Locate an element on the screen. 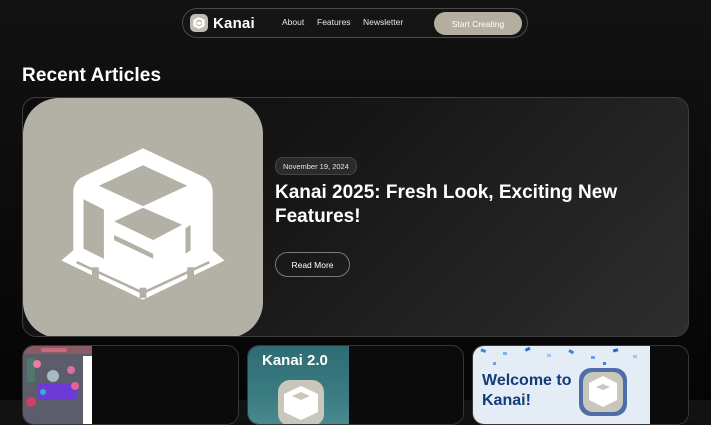  article-thumbnail: Welcome to Kanai! is located at coordinates (561, 385).